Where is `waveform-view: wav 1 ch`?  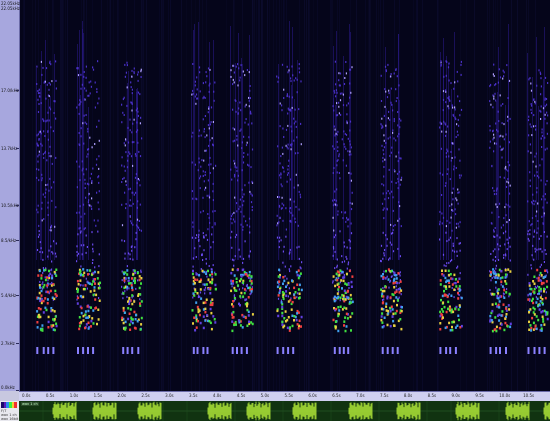 waveform-view: wav 1 ch is located at coordinates (284, 411).